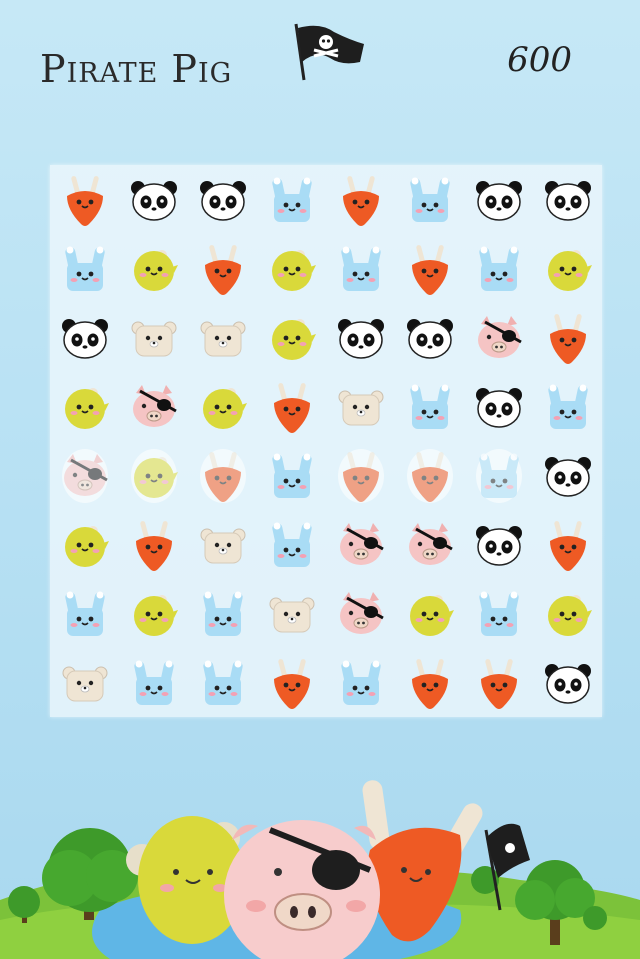  What do you see at coordinates (202, 55) in the screenshot?
I see `game-logo: Pirate Pig` at bounding box center [202, 55].